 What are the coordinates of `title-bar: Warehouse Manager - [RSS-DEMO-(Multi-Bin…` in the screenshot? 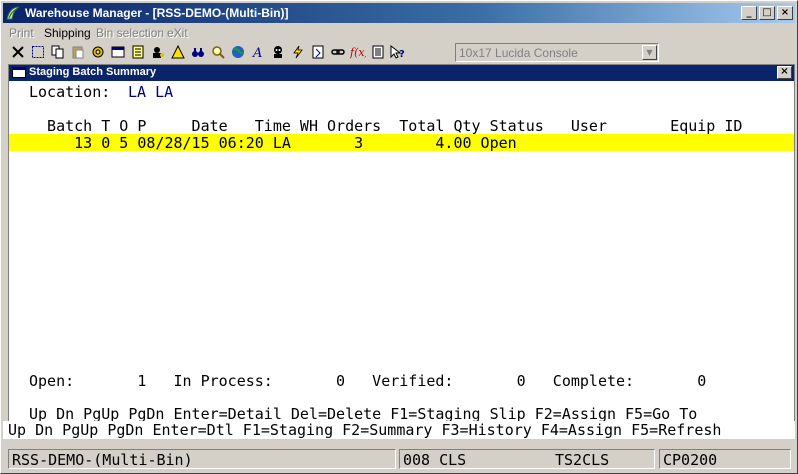 It's located at (399, 13).